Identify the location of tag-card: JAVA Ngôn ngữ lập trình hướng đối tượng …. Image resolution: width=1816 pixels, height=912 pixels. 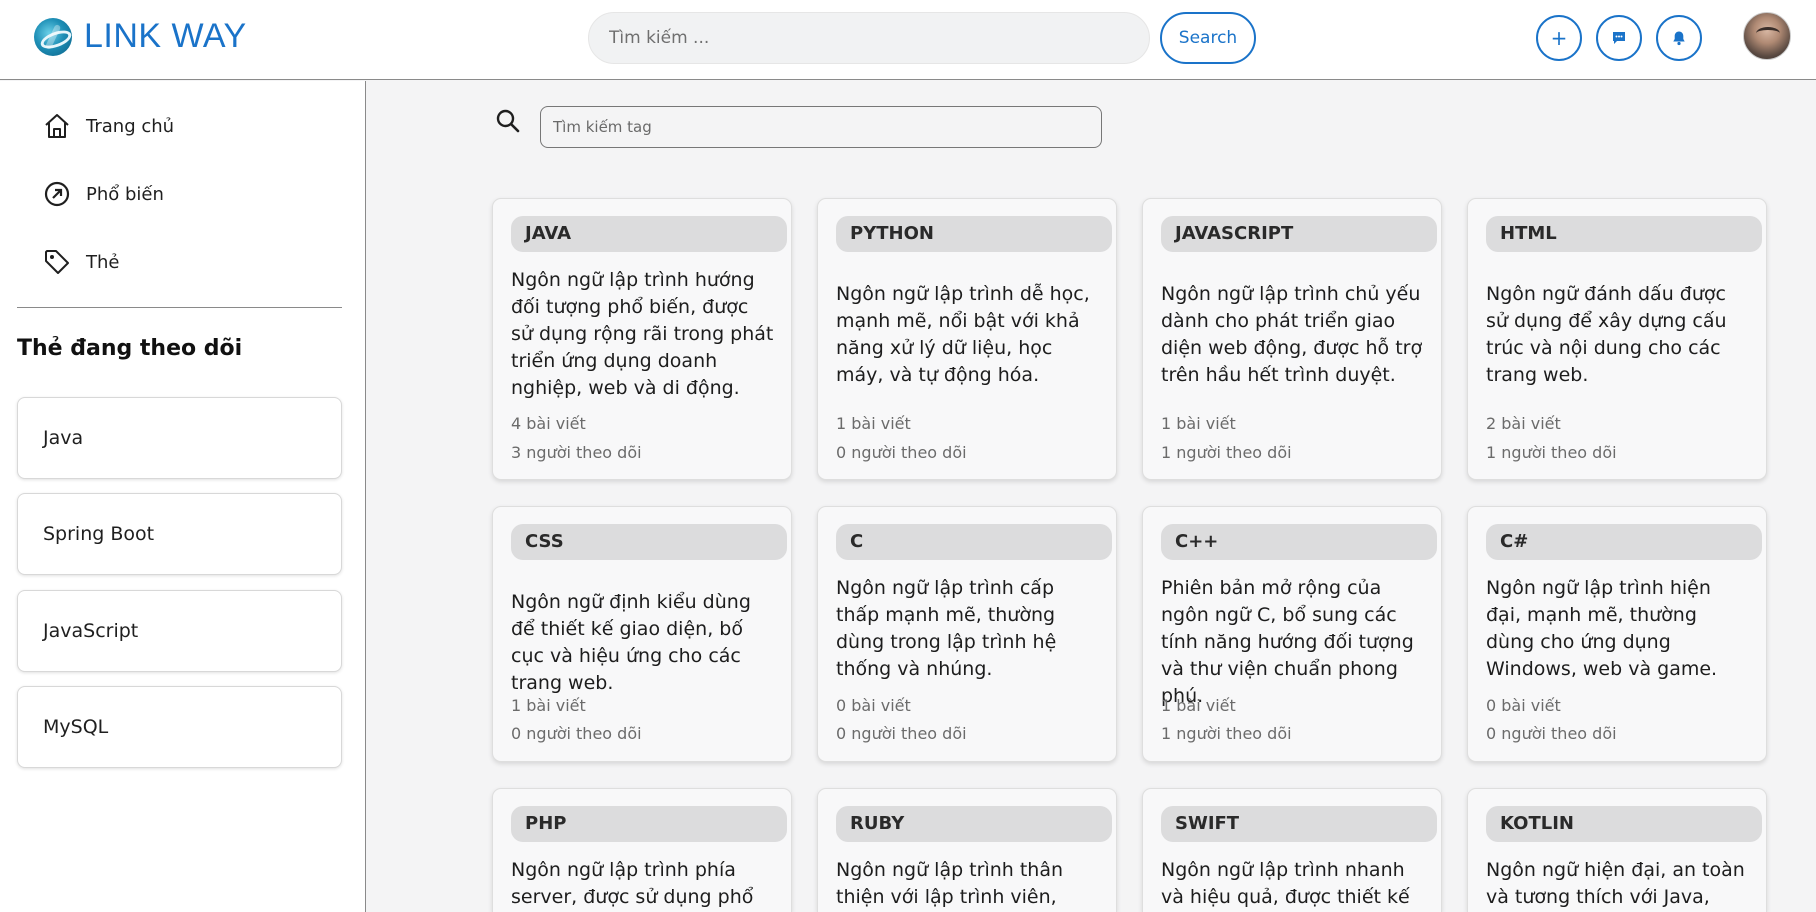
(642, 339).